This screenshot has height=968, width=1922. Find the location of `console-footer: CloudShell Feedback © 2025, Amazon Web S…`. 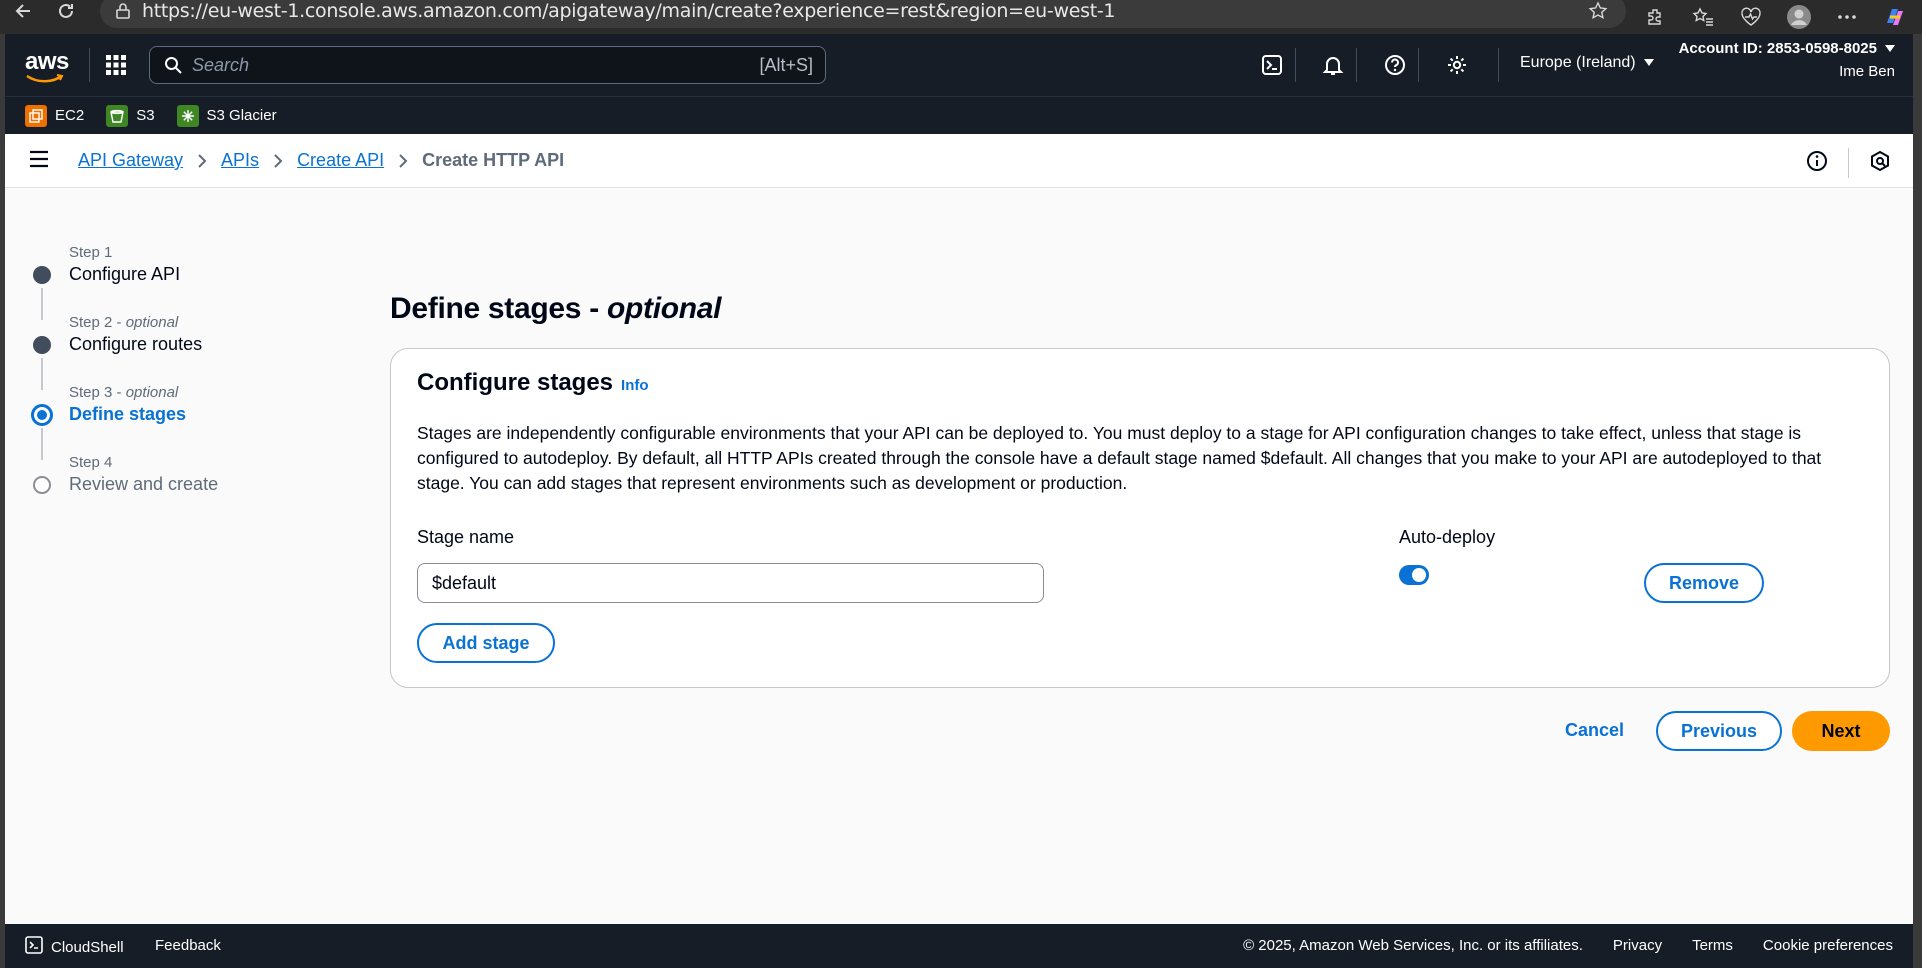

console-footer: CloudShell Feedback © 2025, Amazon Web S… is located at coordinates (959, 946).